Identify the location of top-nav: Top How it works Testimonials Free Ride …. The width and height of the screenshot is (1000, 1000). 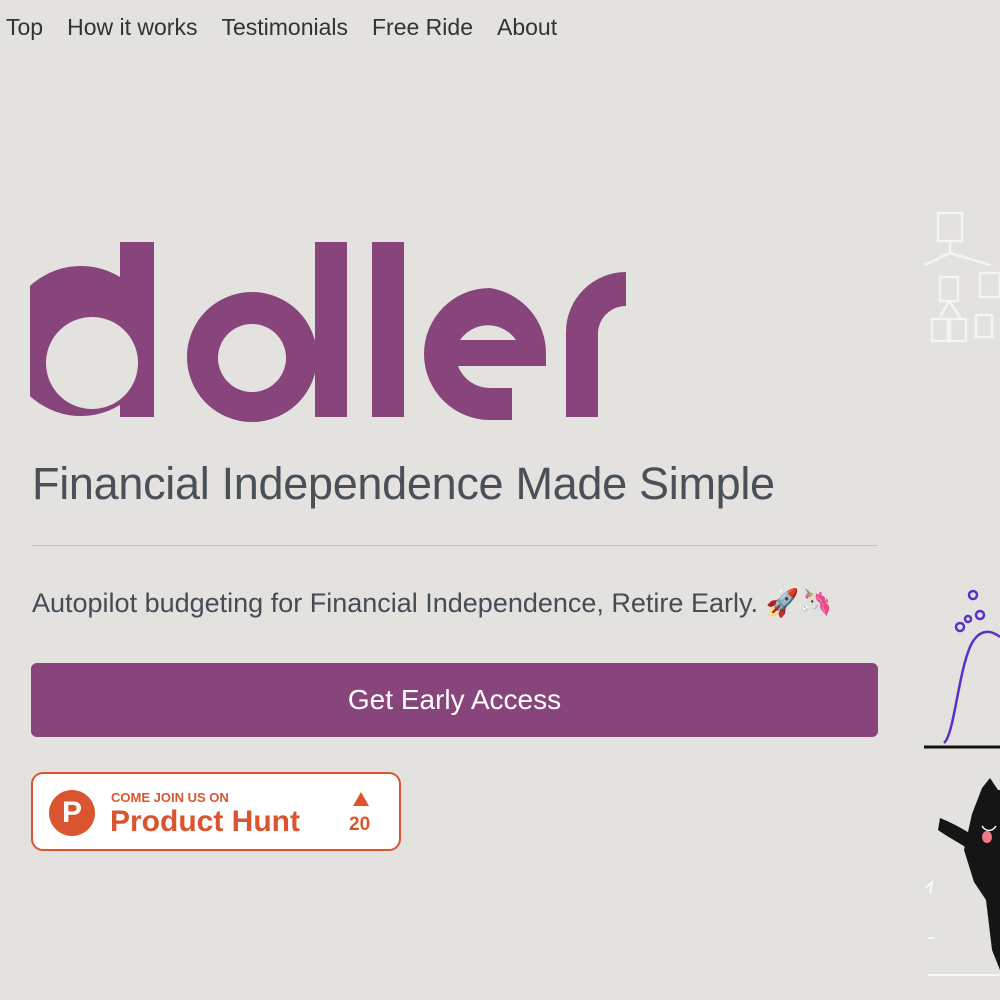
(281, 27).